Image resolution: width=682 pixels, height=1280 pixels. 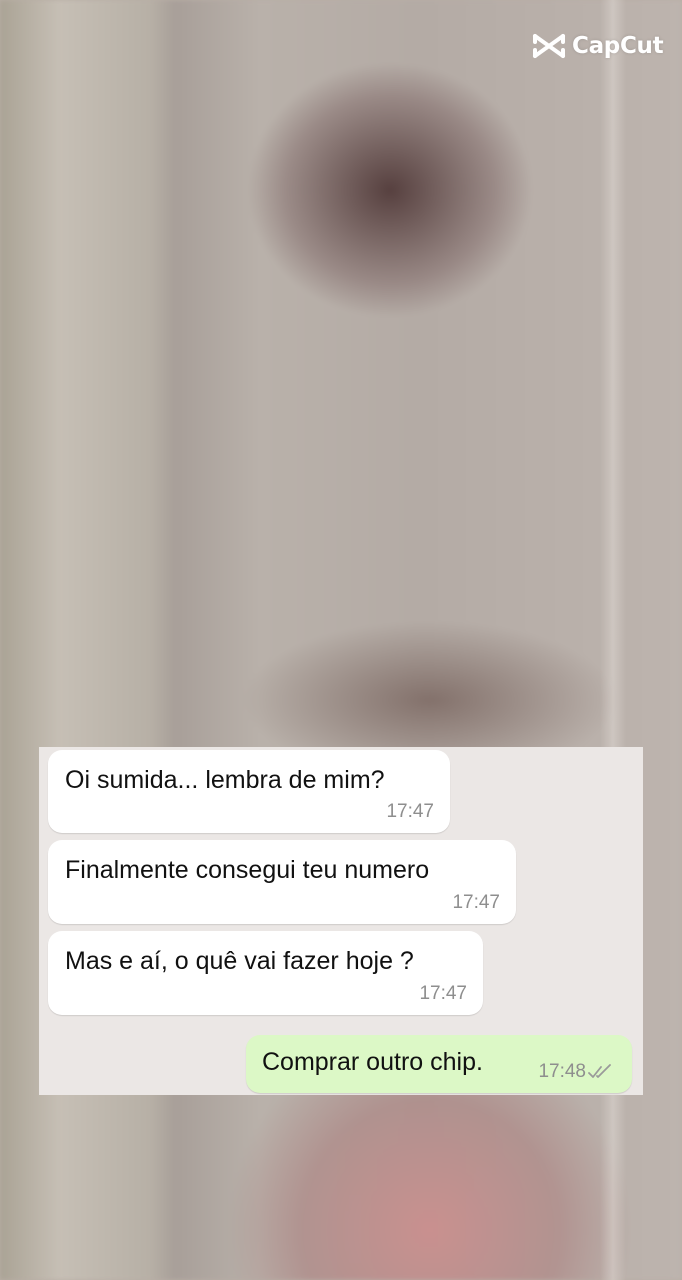 I want to click on outgoing-message-bubble: Comprar outro chip. 17:48, so click(x=439, y=1064).